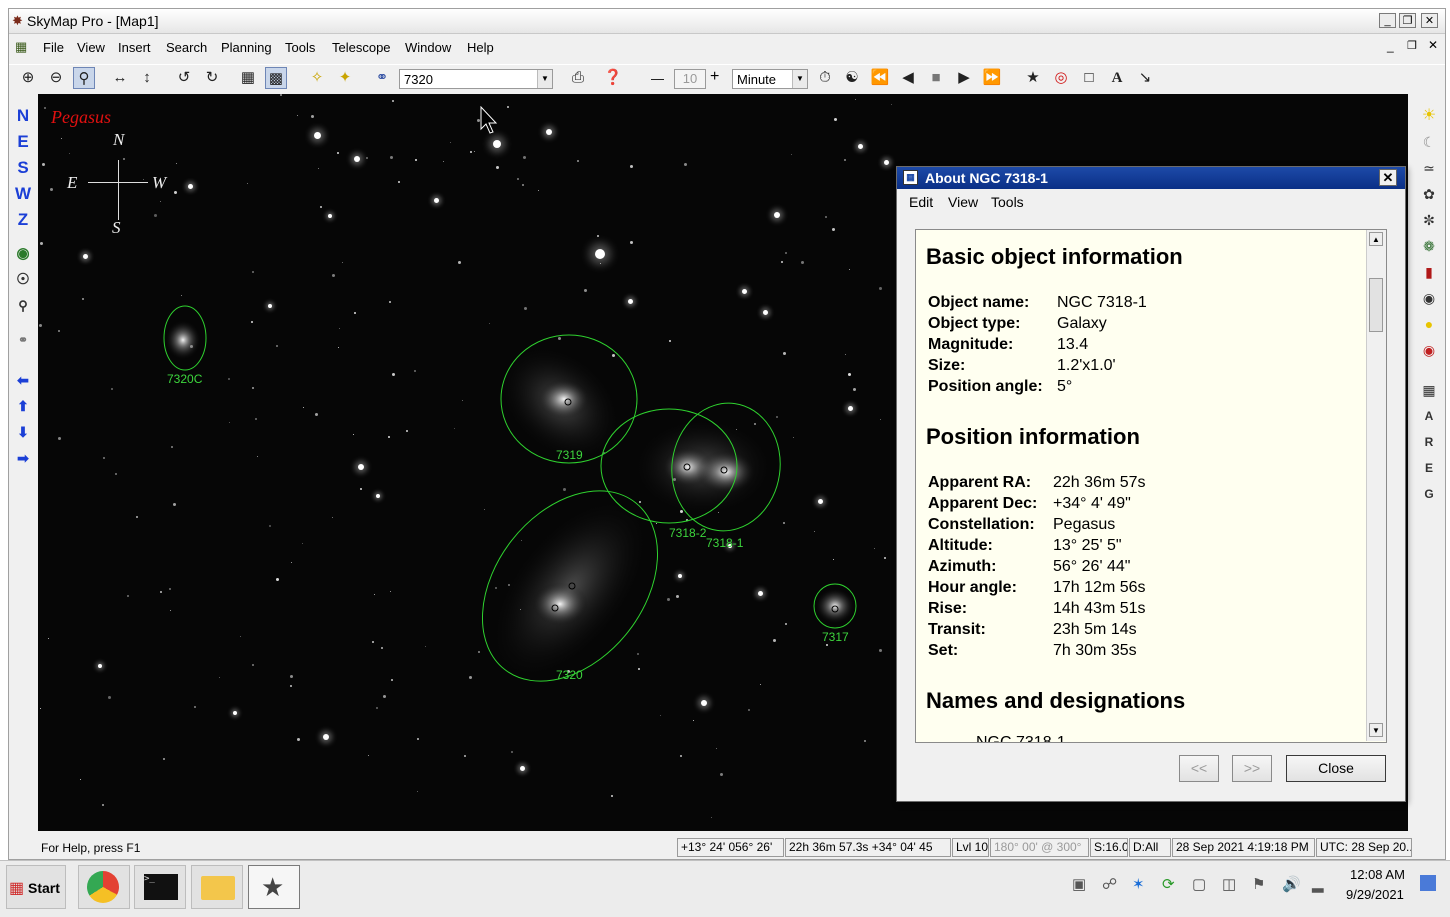 The image size is (1450, 917). Describe the element at coordinates (217, 887) in the screenshot. I see `taskbar-explorer` at that location.